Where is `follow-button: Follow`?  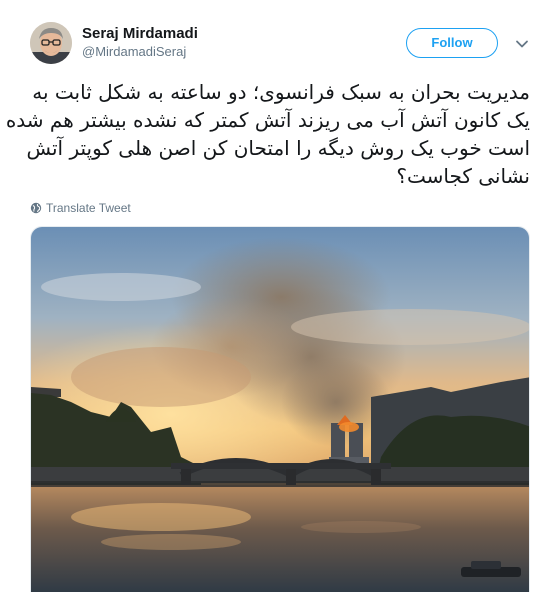 follow-button: Follow is located at coordinates (452, 43).